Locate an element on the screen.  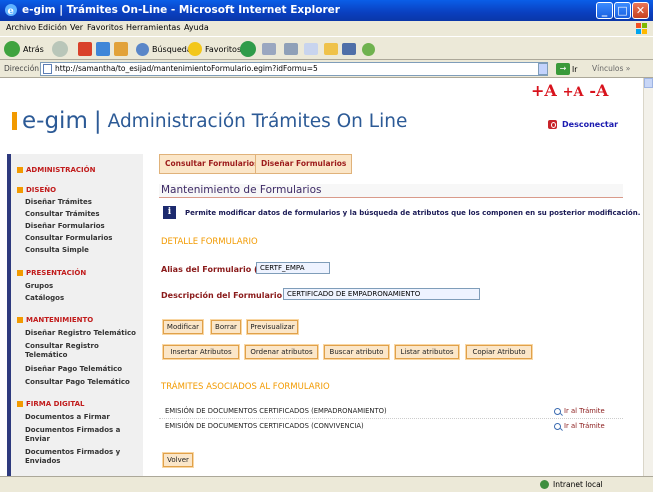
sidebar-item-consultar-registro-telematico: Consultar Registro Telemático is located at coordinates (84, 350).